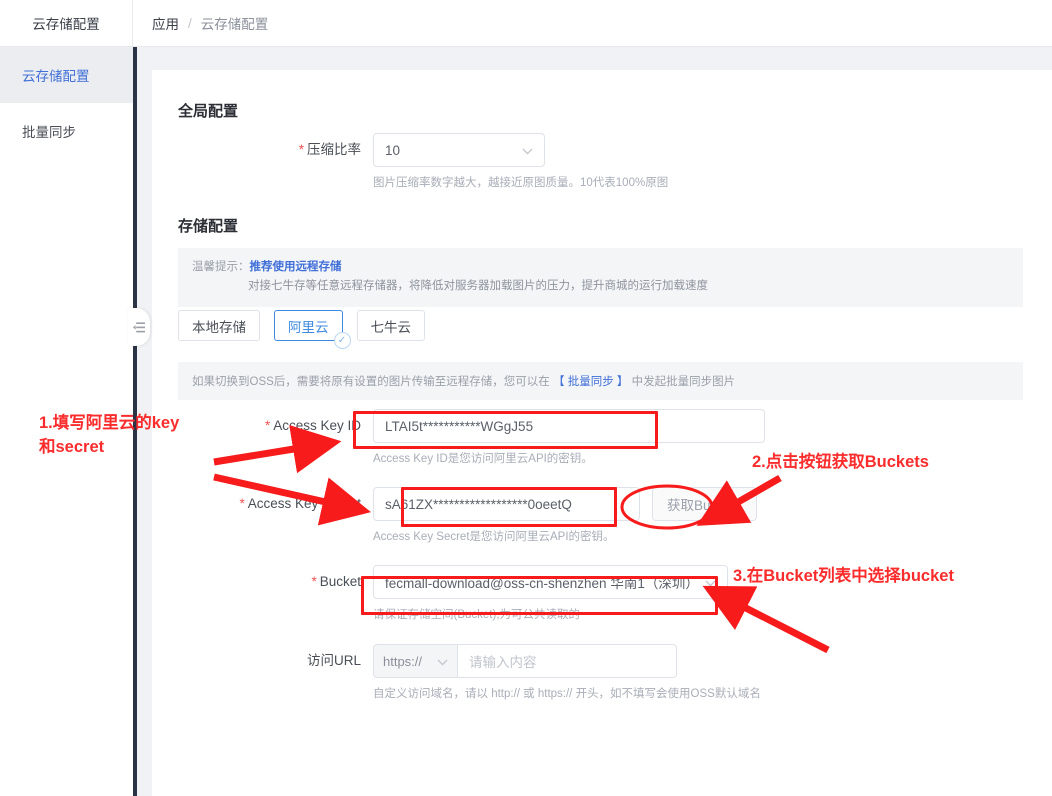 The height and width of the screenshot is (796, 1052). Describe the element at coordinates (503, 662) in the screenshot. I see `access-url-placeholder: 请输入内容` at that location.